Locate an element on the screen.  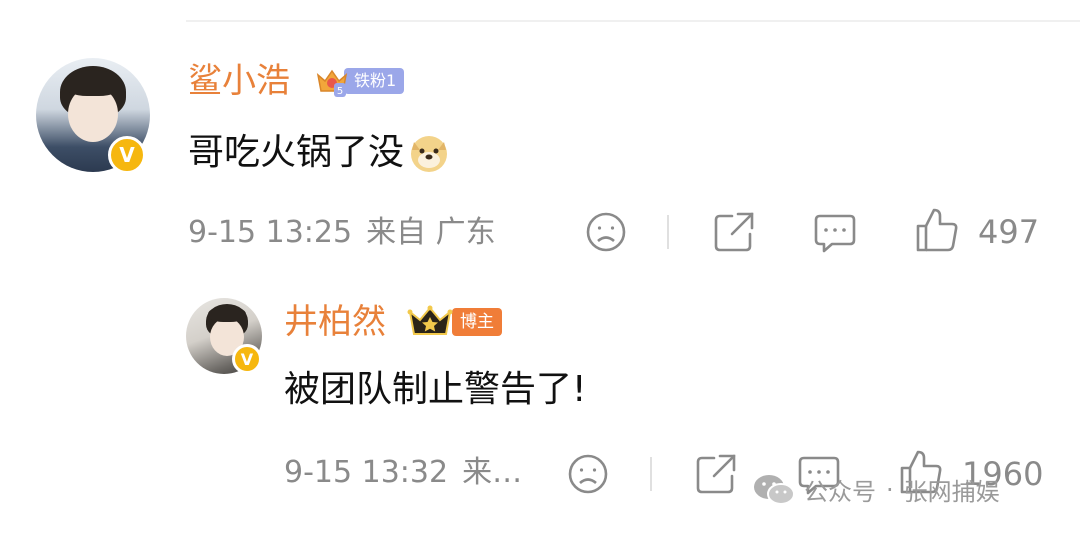
username: 鲨小浩 is located at coordinates (239, 81).